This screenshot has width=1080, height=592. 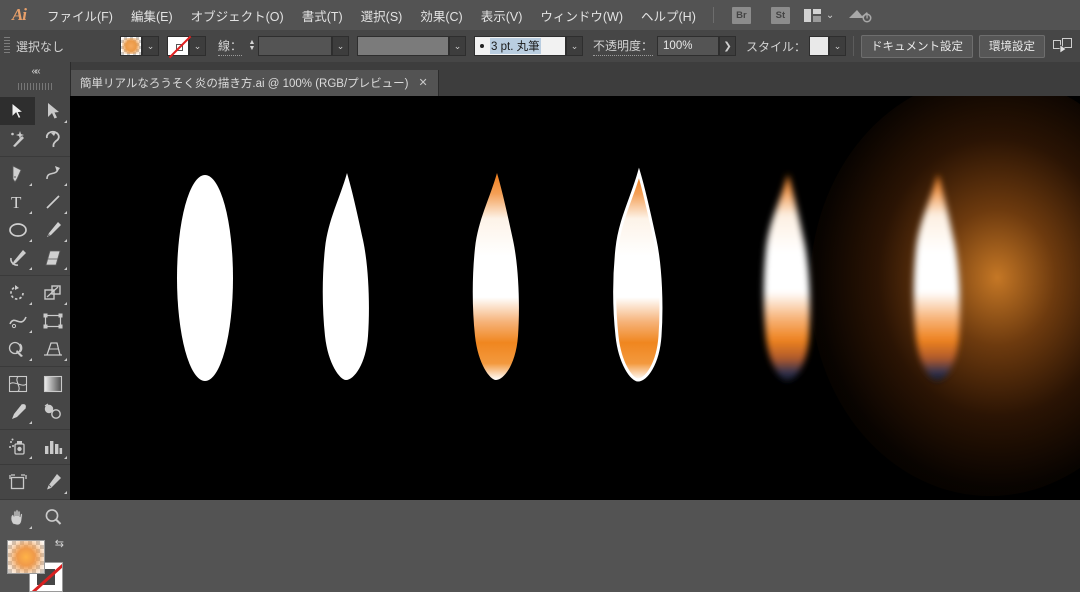 What do you see at coordinates (17, 447) in the screenshot?
I see `symbol-sprayer-tool` at bounding box center [17, 447].